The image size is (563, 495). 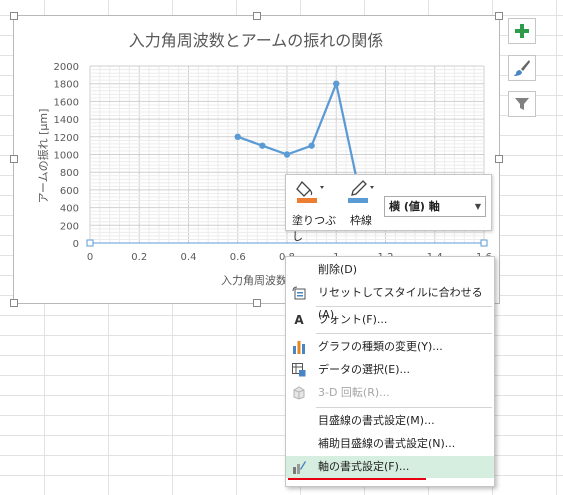 What do you see at coordinates (14, 303) in the screenshot?
I see `resize-handle-bottom-left` at bounding box center [14, 303].